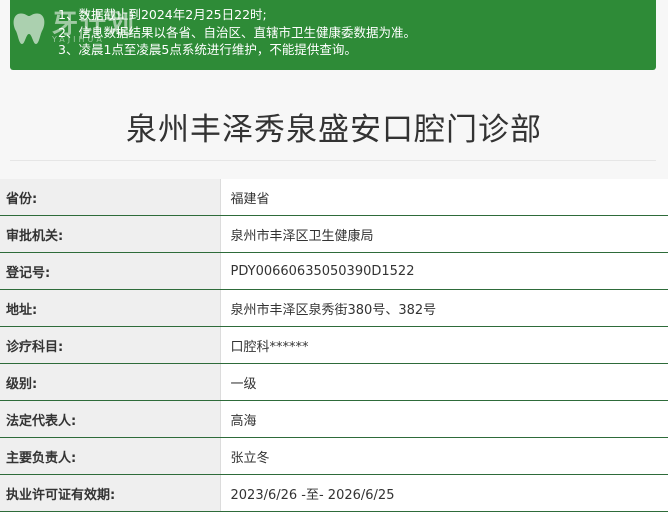  I want to click on row-value-authority: 泉州市丰泽区卫生健康局, so click(443, 234).